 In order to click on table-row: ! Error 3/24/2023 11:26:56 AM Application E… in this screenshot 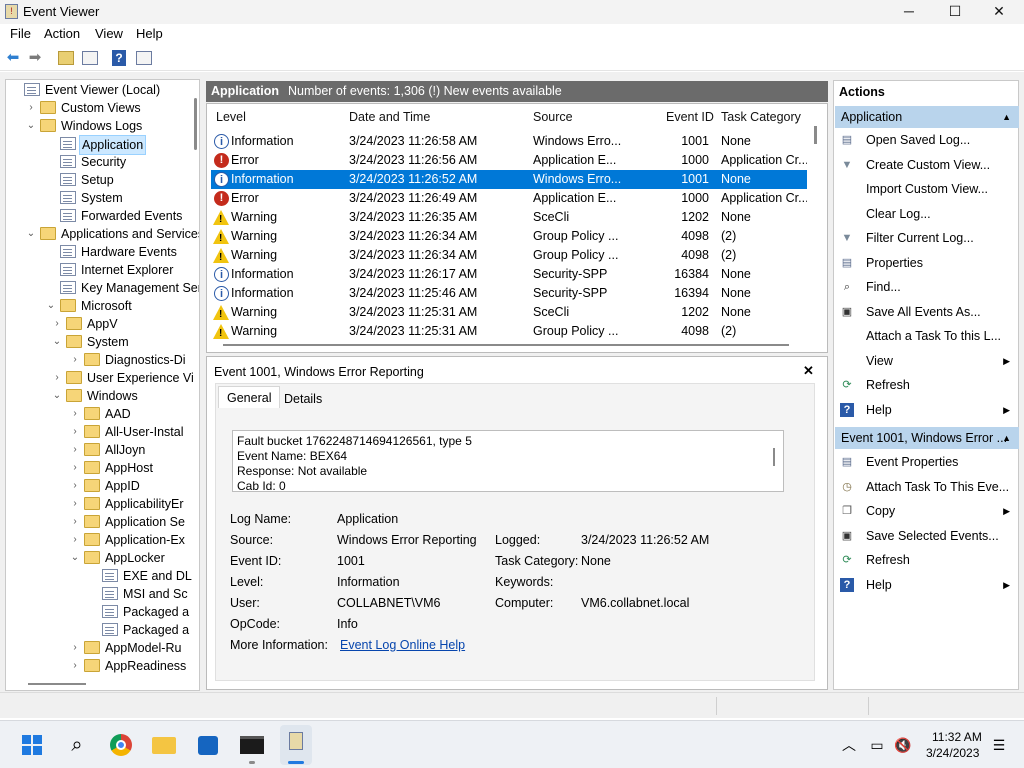, I will do `click(509, 160)`.